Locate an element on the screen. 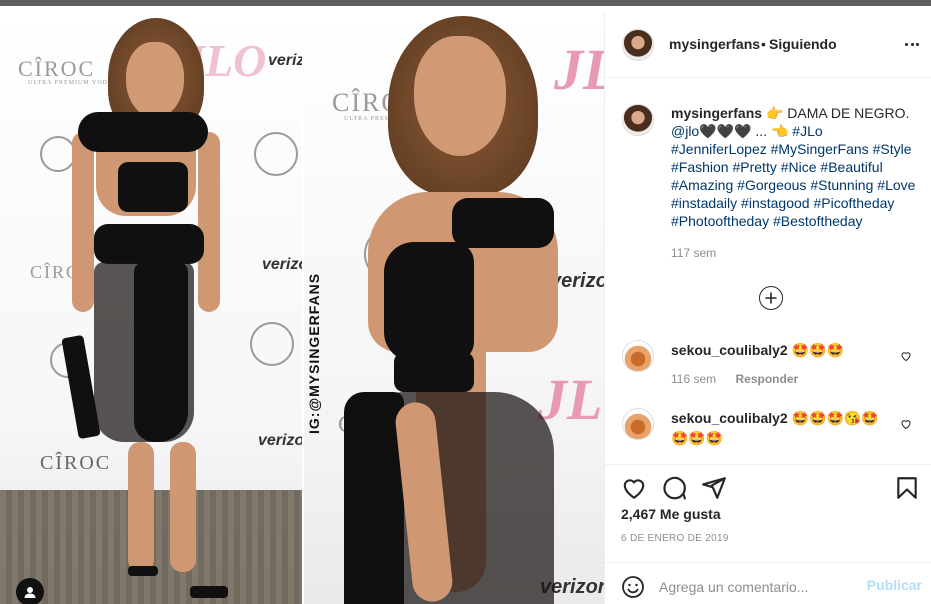 Image resolution: width=931 pixels, height=604 pixels. user-tag-icon is located at coordinates (30, 591).